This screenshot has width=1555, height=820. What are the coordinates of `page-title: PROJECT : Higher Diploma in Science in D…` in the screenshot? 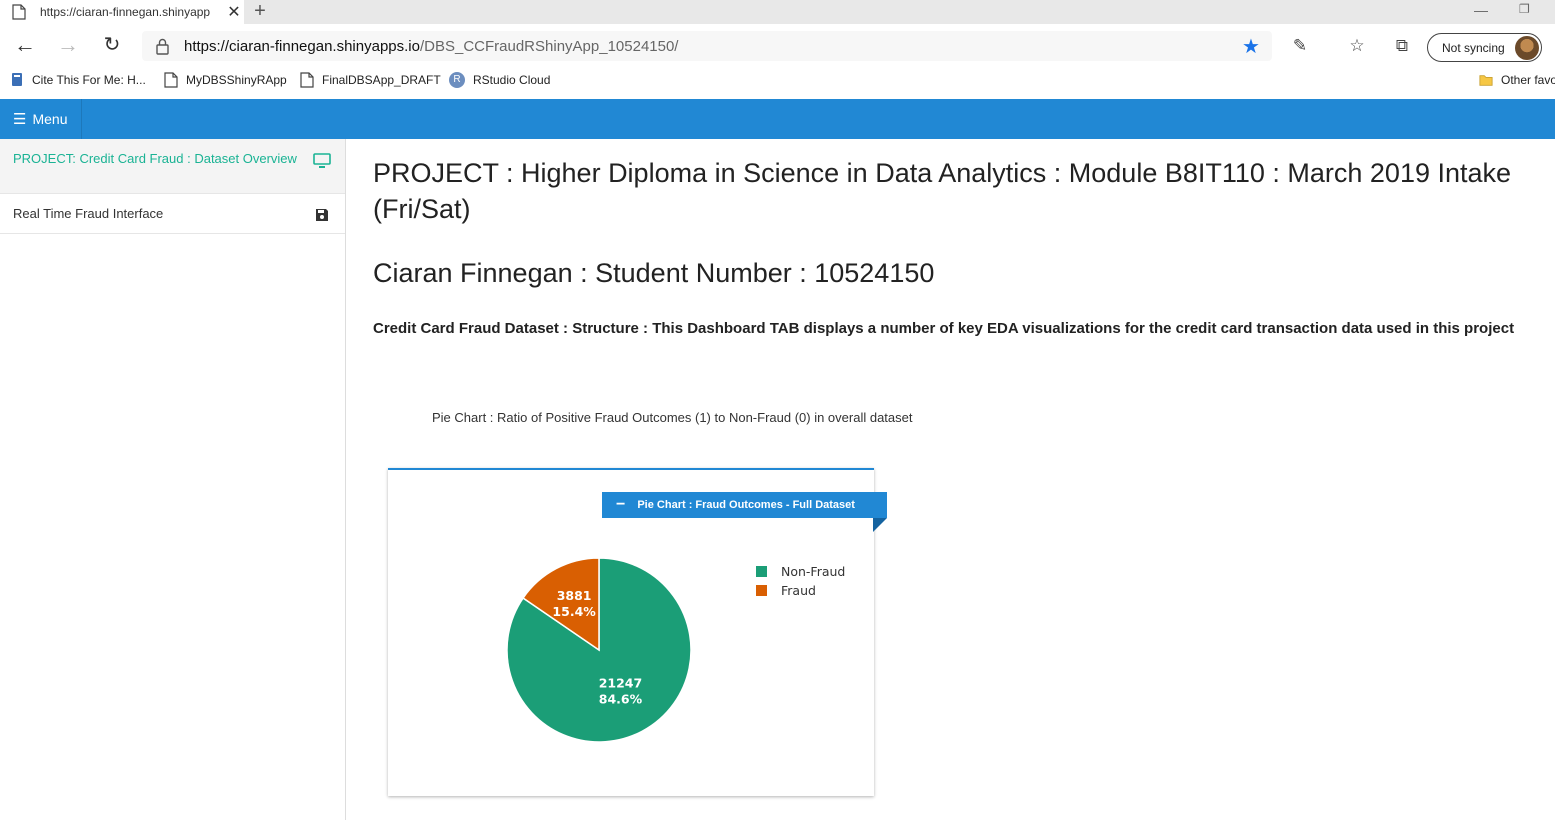 It's located at (942, 191).